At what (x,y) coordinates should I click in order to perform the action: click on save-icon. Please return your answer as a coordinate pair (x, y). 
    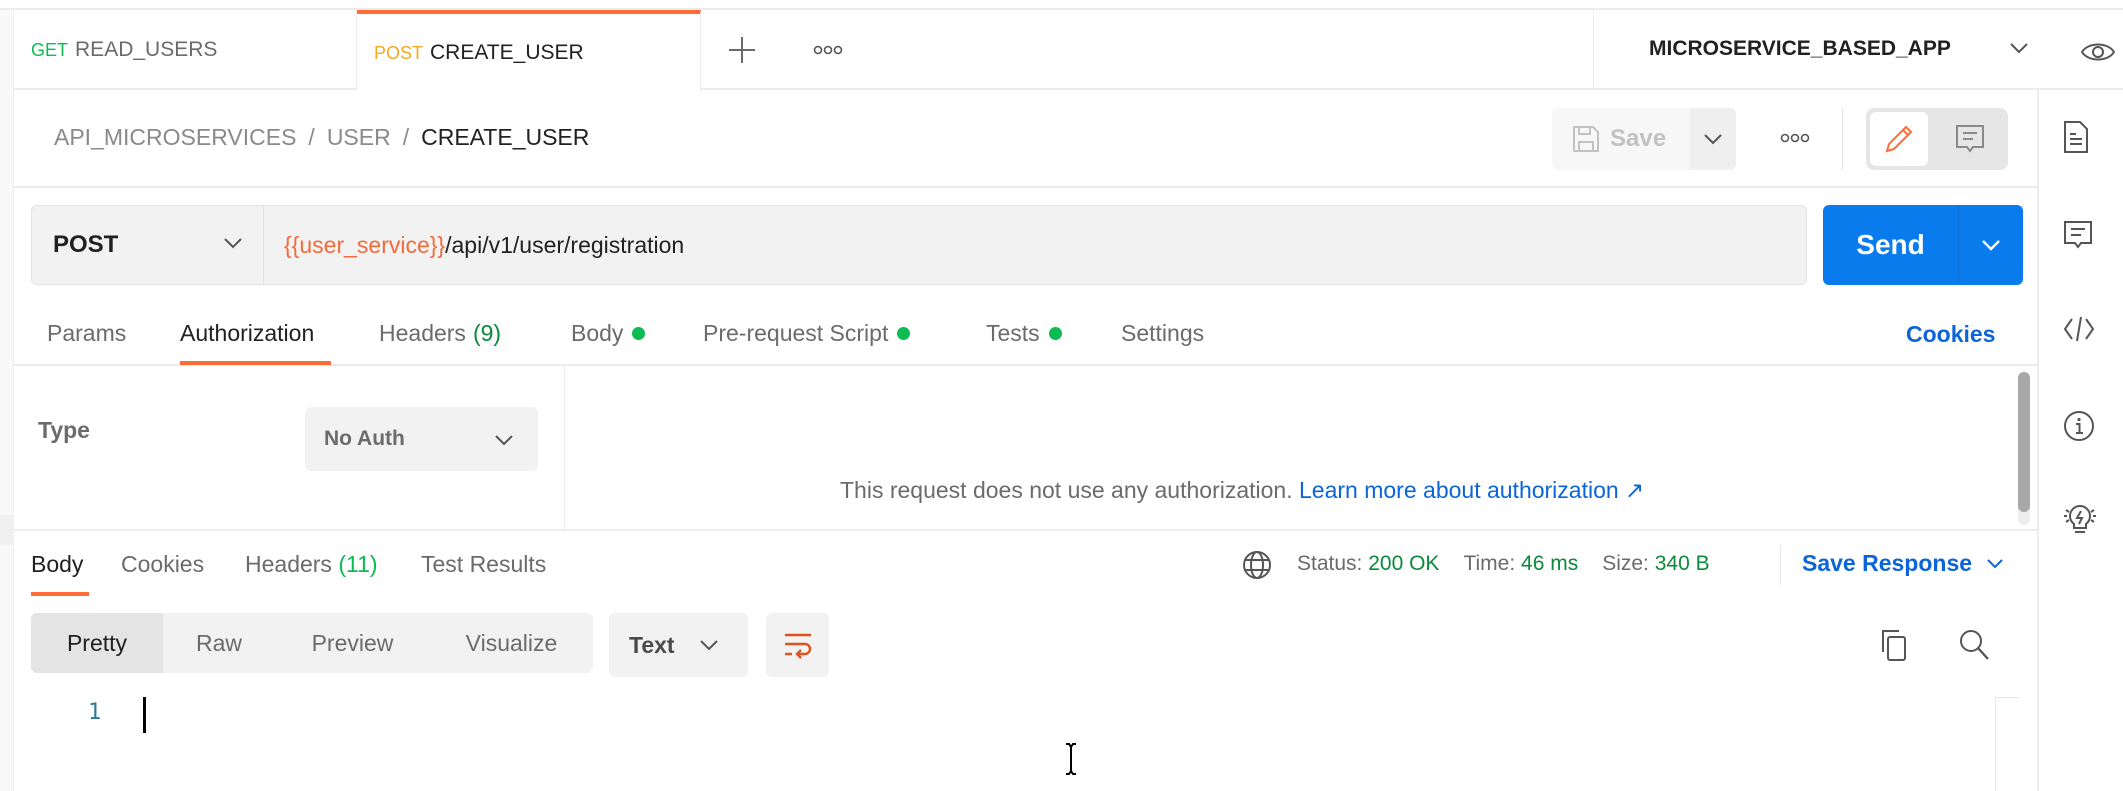
    Looking at the image, I should click on (1586, 139).